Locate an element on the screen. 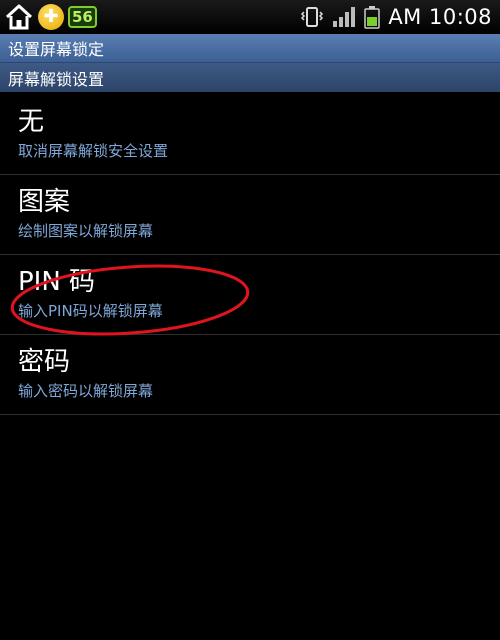 The height and width of the screenshot is (640, 500). signal-icon is located at coordinates (344, 17).